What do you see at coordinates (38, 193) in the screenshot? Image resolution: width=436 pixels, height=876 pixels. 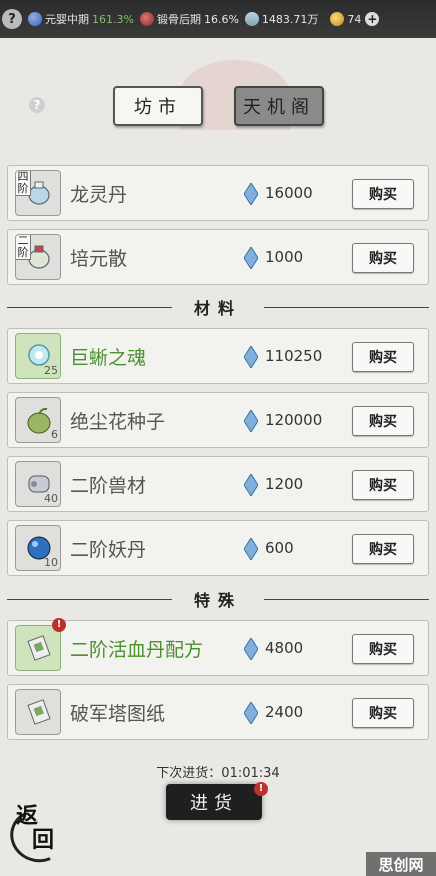 I see `pill-bottle-icon: 四阶` at bounding box center [38, 193].